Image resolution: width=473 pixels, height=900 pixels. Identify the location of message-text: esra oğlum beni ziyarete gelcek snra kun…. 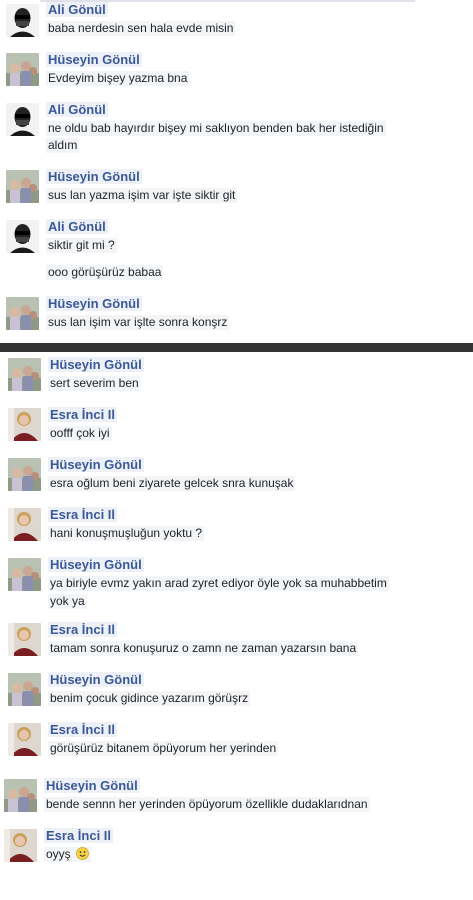
(172, 483).